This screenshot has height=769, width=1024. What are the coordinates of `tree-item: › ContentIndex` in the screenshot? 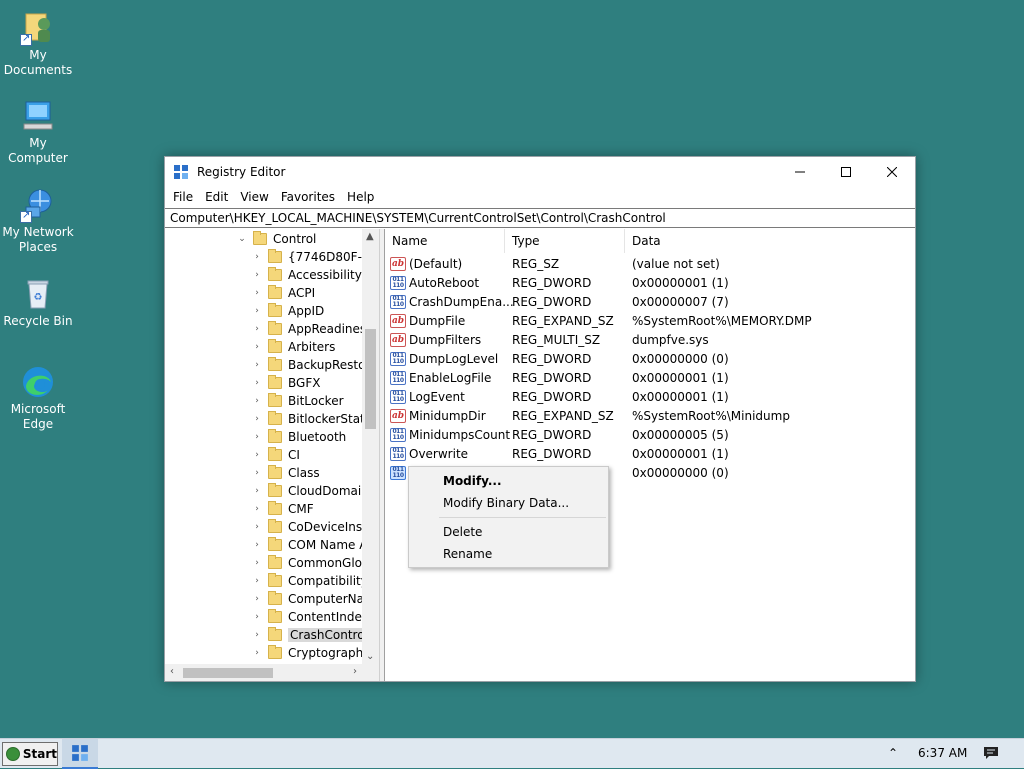 It's located at (309, 617).